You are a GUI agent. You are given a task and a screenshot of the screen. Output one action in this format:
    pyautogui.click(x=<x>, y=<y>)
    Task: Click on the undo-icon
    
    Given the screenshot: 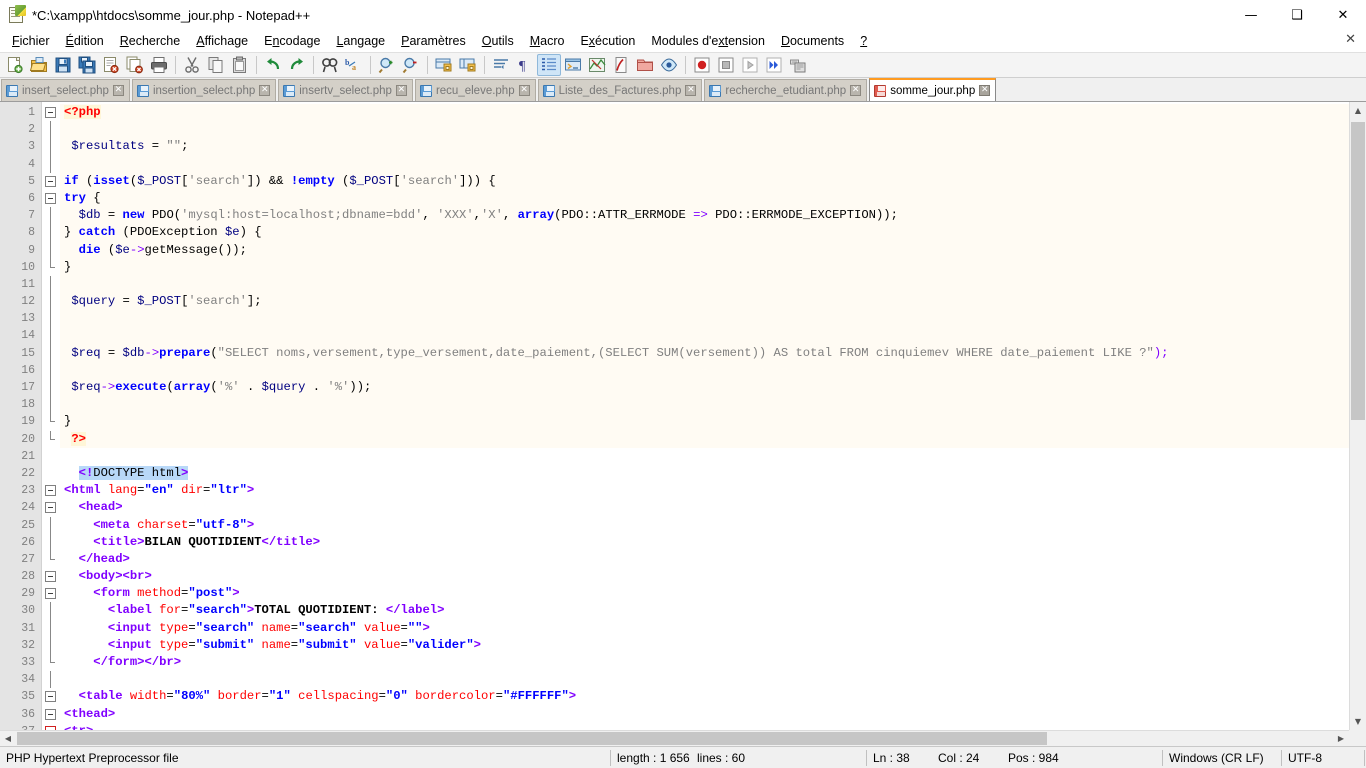 What is the action you would take?
    pyautogui.click(x=273, y=65)
    